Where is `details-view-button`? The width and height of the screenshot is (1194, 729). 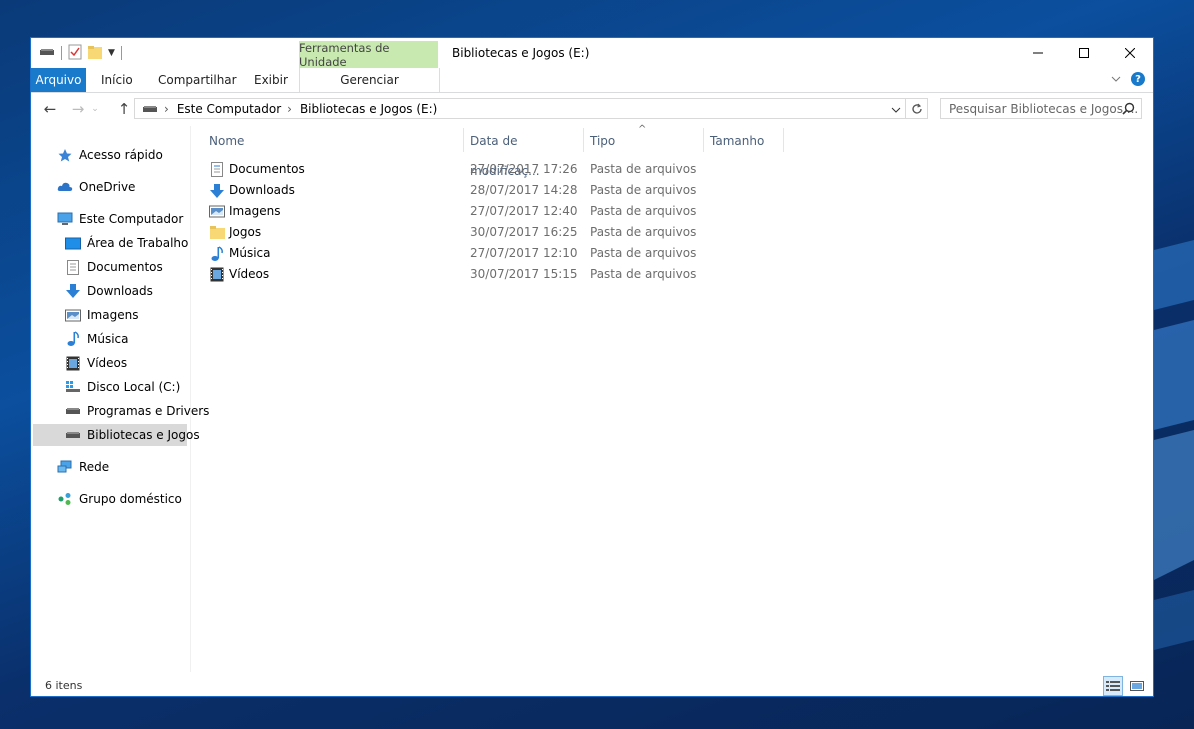 details-view-button is located at coordinates (1113, 686).